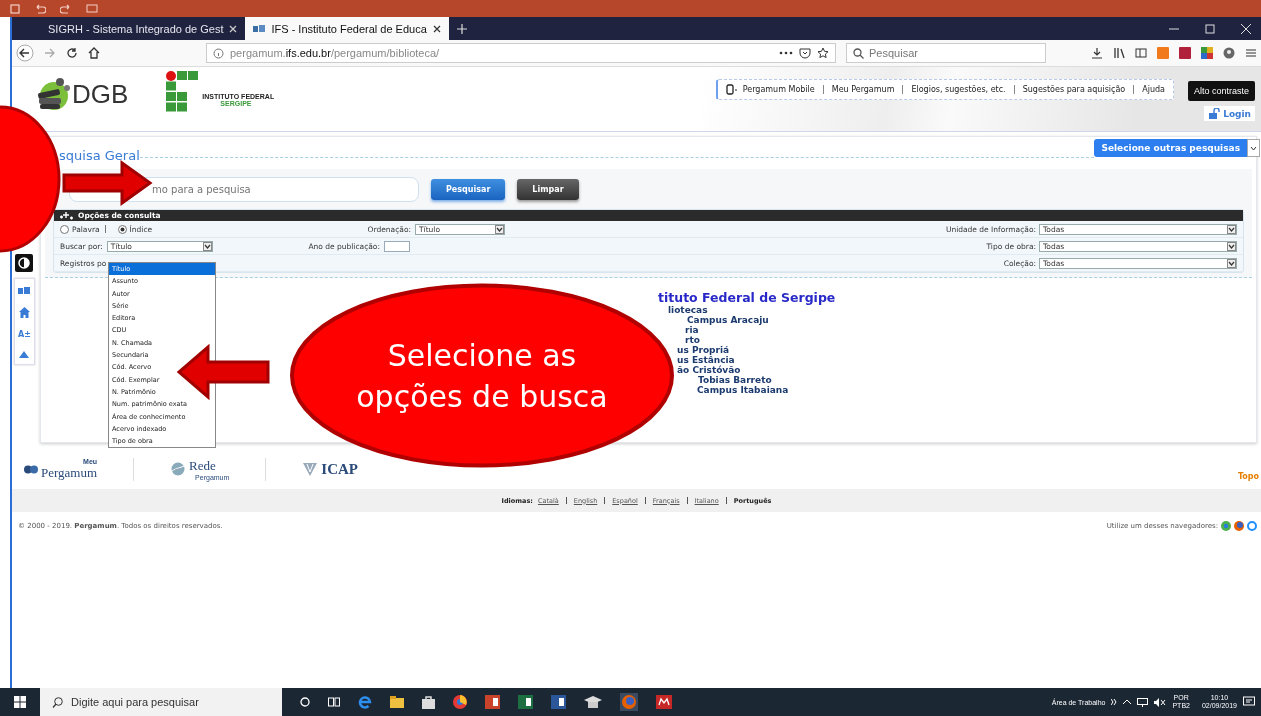  I want to click on mobile-phone-icon, so click(731, 89).